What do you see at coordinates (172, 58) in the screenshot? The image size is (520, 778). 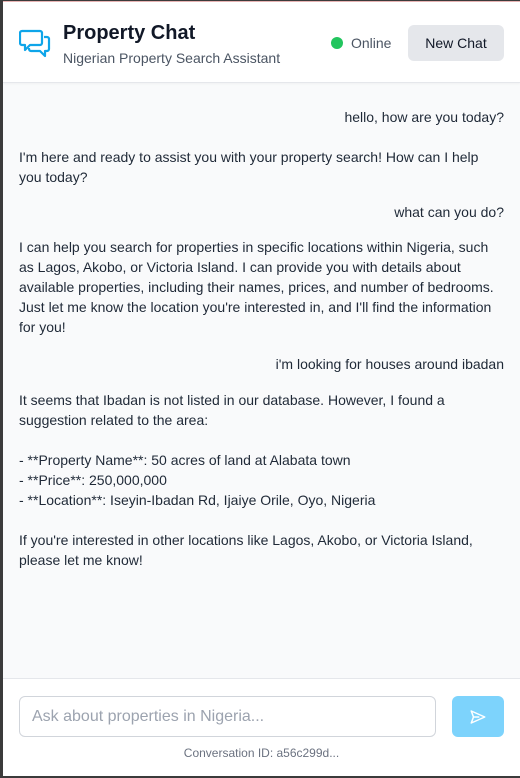 I see `app-subtitle: Nigerian Property Search Assistant` at bounding box center [172, 58].